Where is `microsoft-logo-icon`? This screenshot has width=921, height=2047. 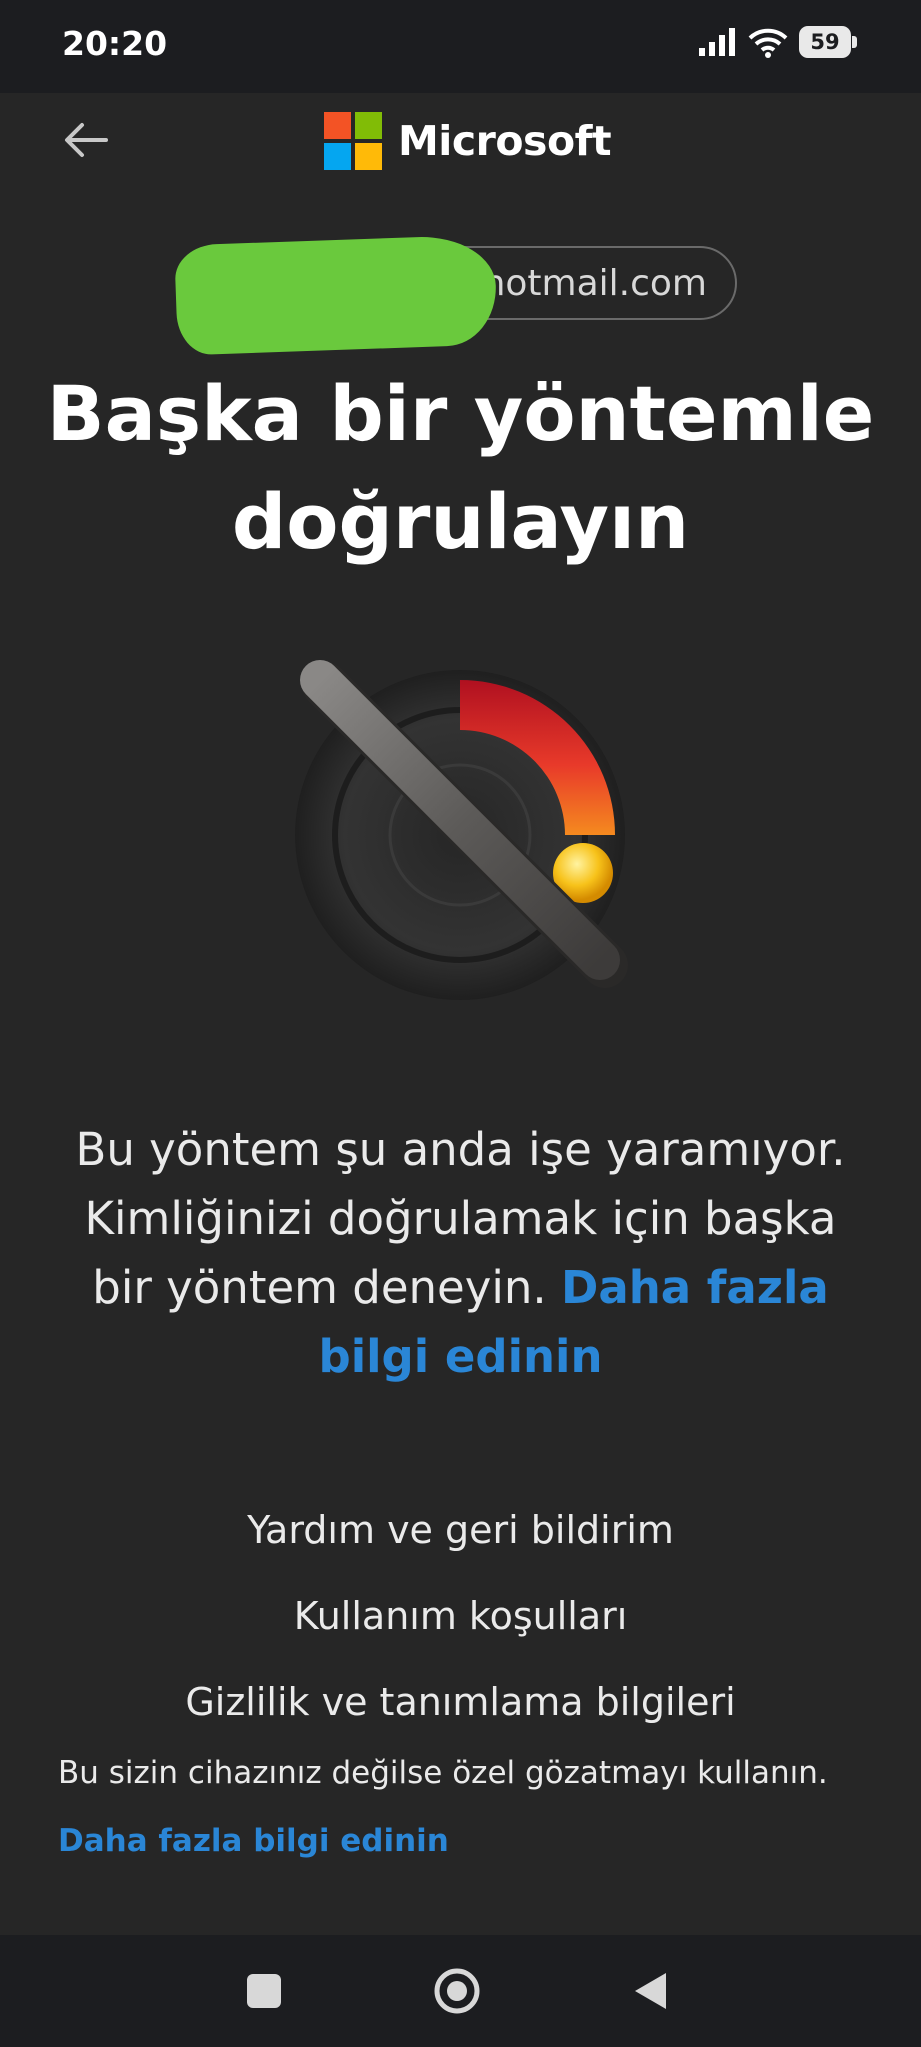 microsoft-logo-icon is located at coordinates (353, 141).